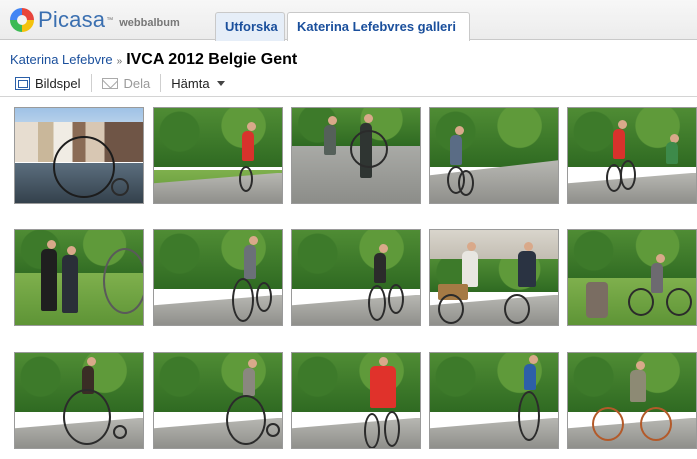 The width and height of the screenshot is (697, 459). What do you see at coordinates (250, 26) in the screenshot?
I see `tab-explore: Utforska` at bounding box center [250, 26].